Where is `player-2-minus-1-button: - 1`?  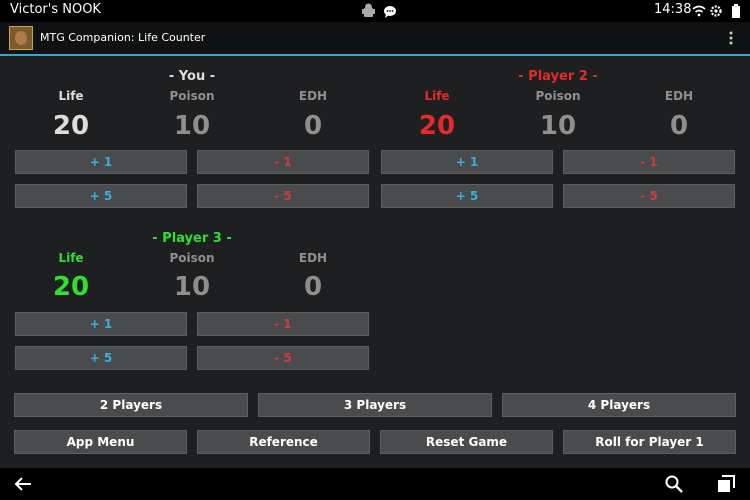
player-2-minus-1-button: - 1 is located at coordinates (649, 162).